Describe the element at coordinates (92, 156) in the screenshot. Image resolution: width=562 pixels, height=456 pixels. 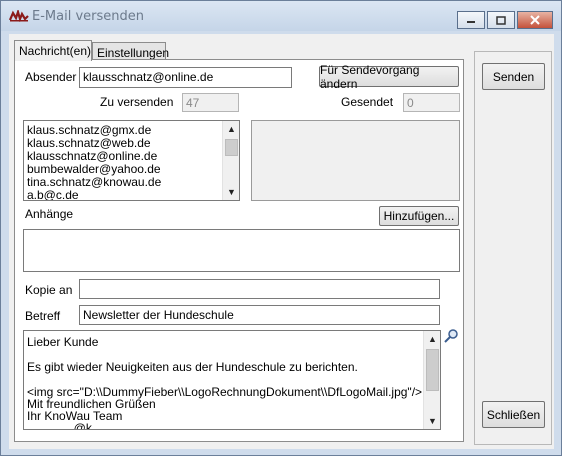
I see `list-item: klausschnatz@online.de` at that location.